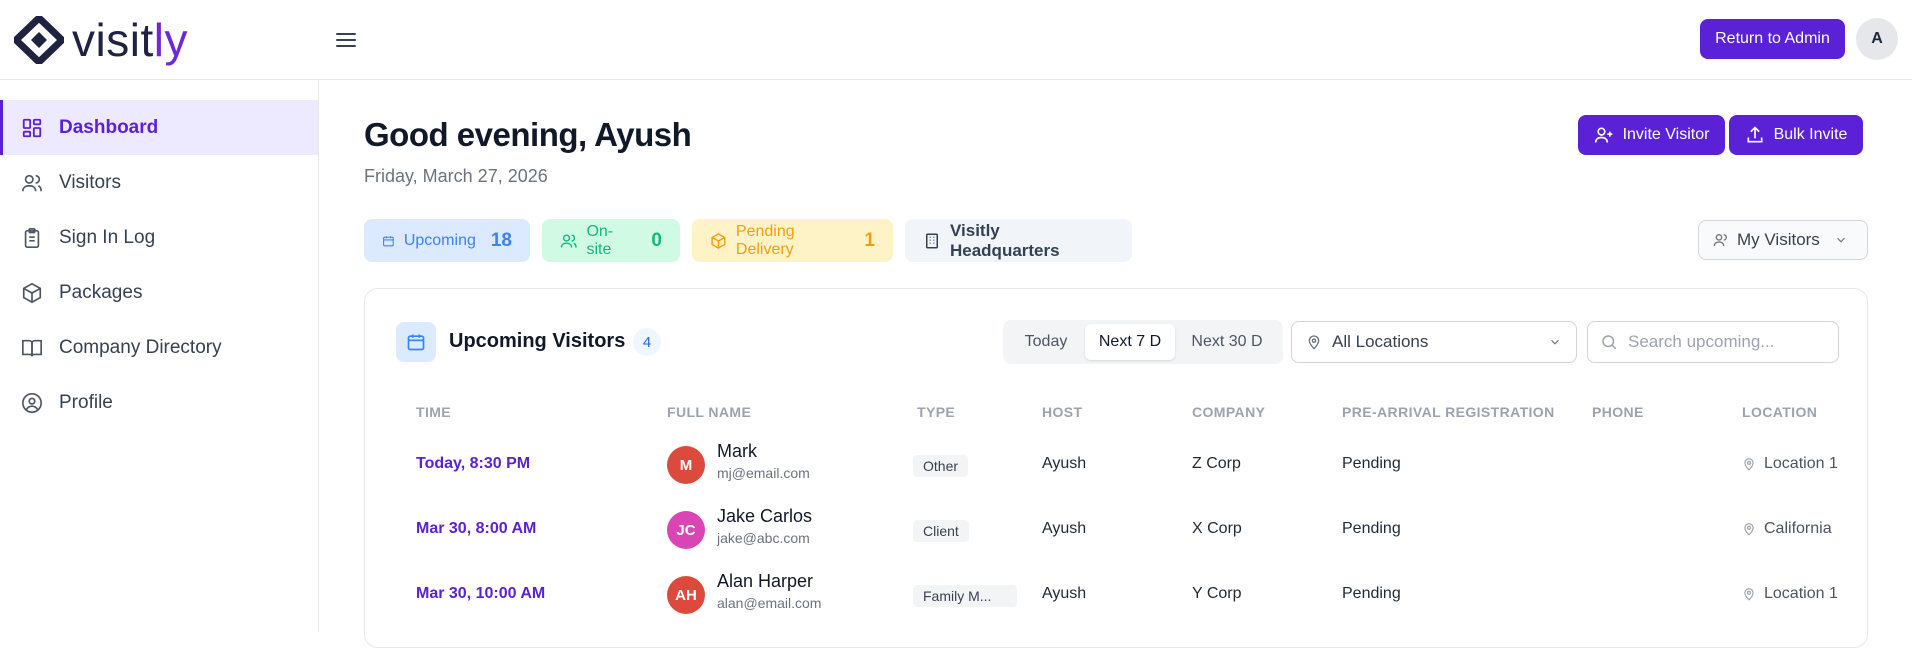  What do you see at coordinates (600, 240) in the screenshot?
I see `onsite-label: On-site` at bounding box center [600, 240].